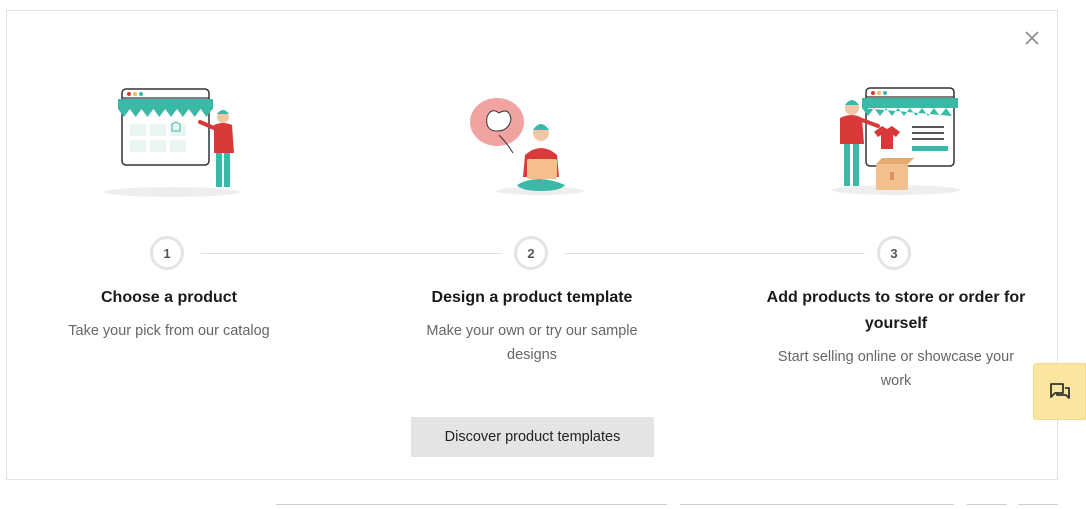 This screenshot has width=1086, height=509. Describe the element at coordinates (896, 141) in the screenshot. I see `add-to-store-illustration` at that location.